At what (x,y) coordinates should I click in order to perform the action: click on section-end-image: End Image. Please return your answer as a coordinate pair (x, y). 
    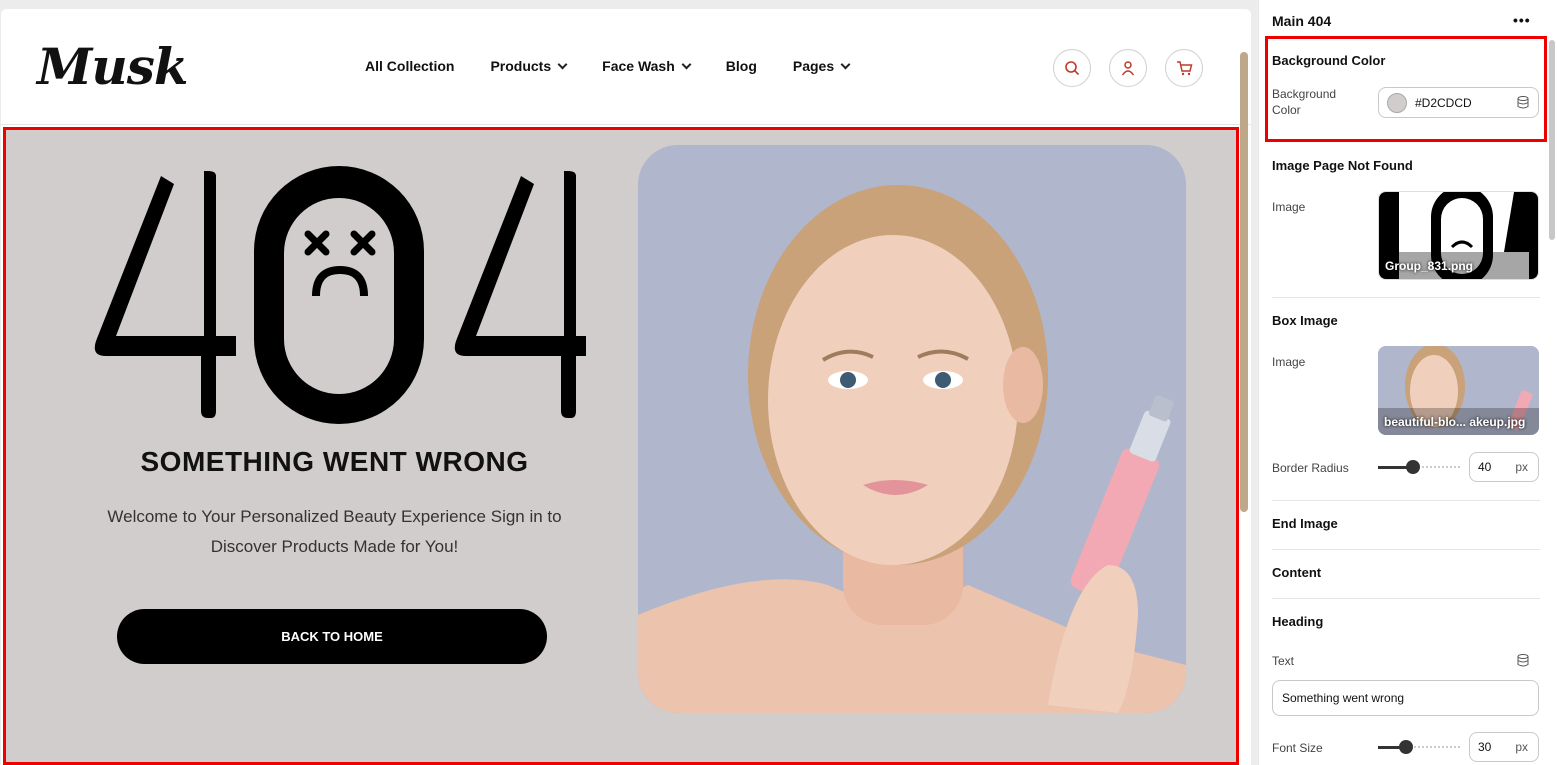
    Looking at the image, I should click on (1305, 523).